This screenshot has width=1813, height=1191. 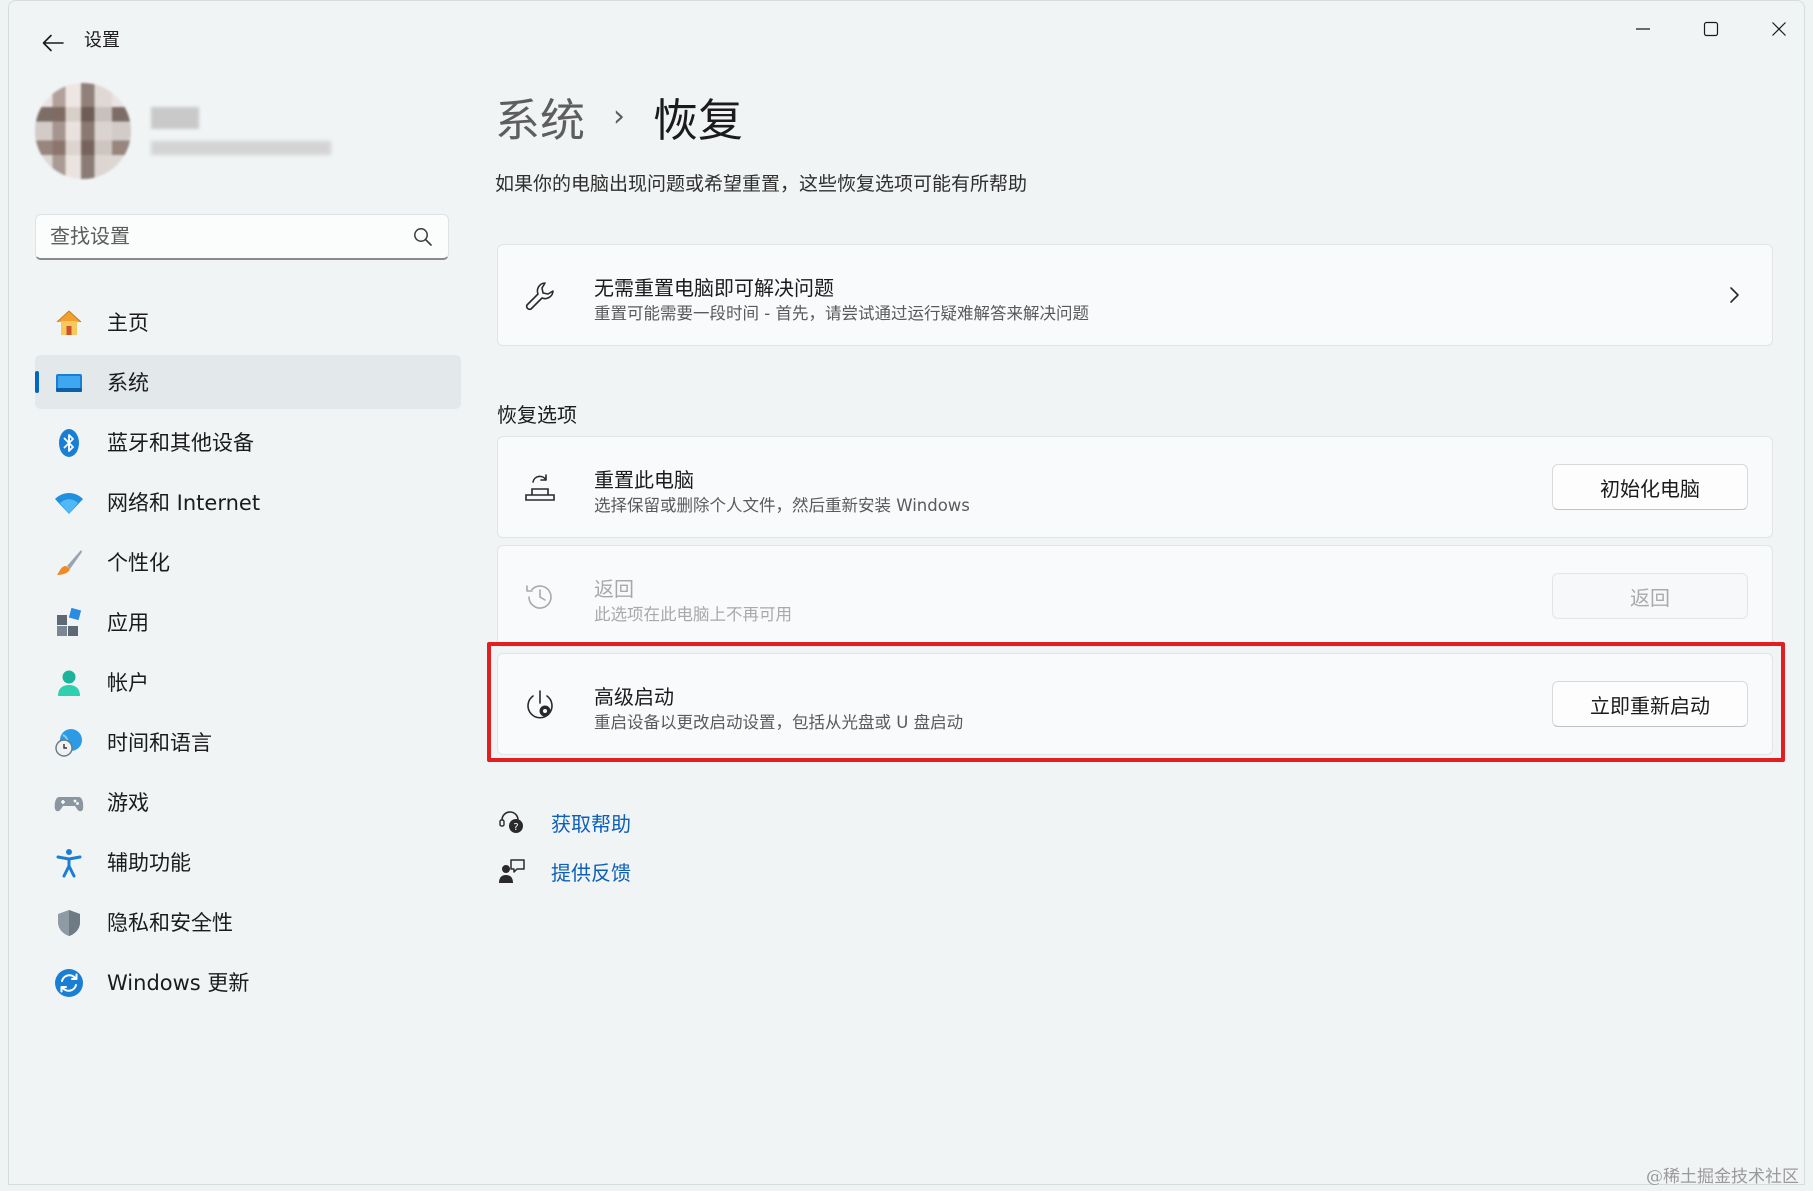 I want to click on restart-now-button: 立即重新启动, so click(x=1650, y=704).